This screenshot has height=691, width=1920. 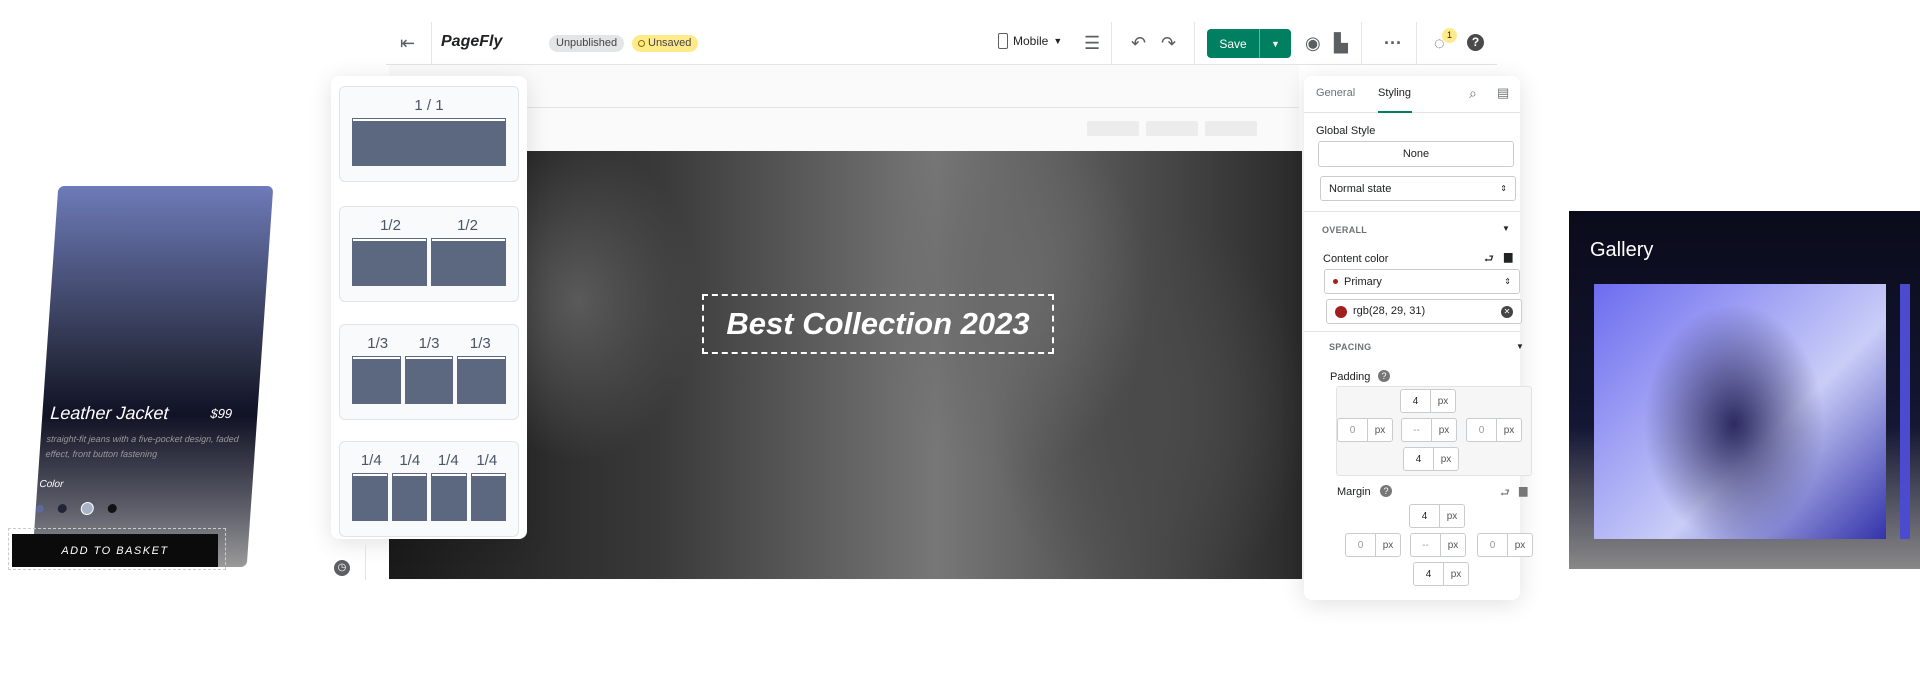 I want to click on search-icon: ⌕, so click(x=1473, y=93).